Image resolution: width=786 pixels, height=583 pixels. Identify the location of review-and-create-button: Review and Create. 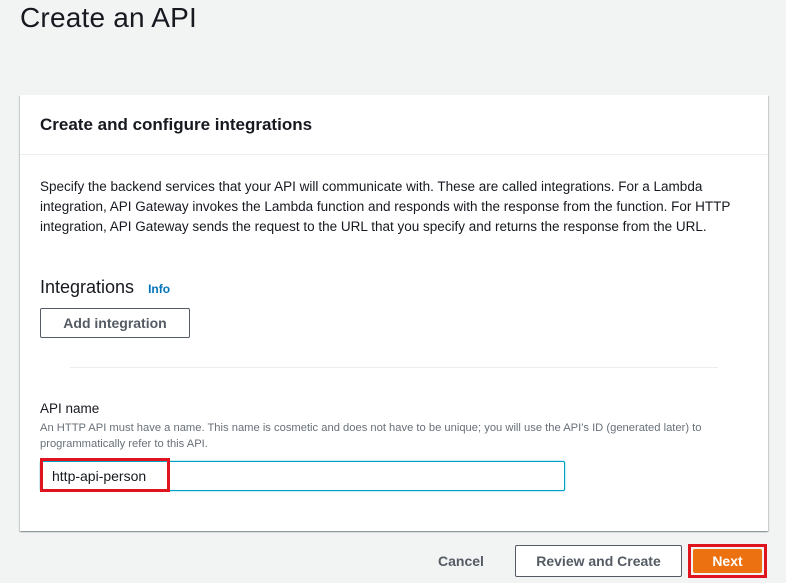
(598, 561).